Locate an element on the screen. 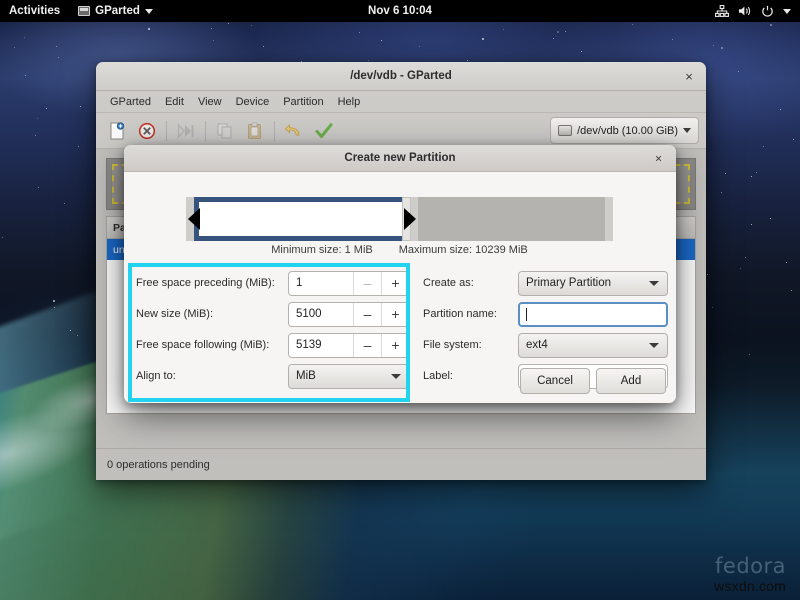 The height and width of the screenshot is (600, 800). create-as-value: Primary Partition is located at coordinates (568, 283).